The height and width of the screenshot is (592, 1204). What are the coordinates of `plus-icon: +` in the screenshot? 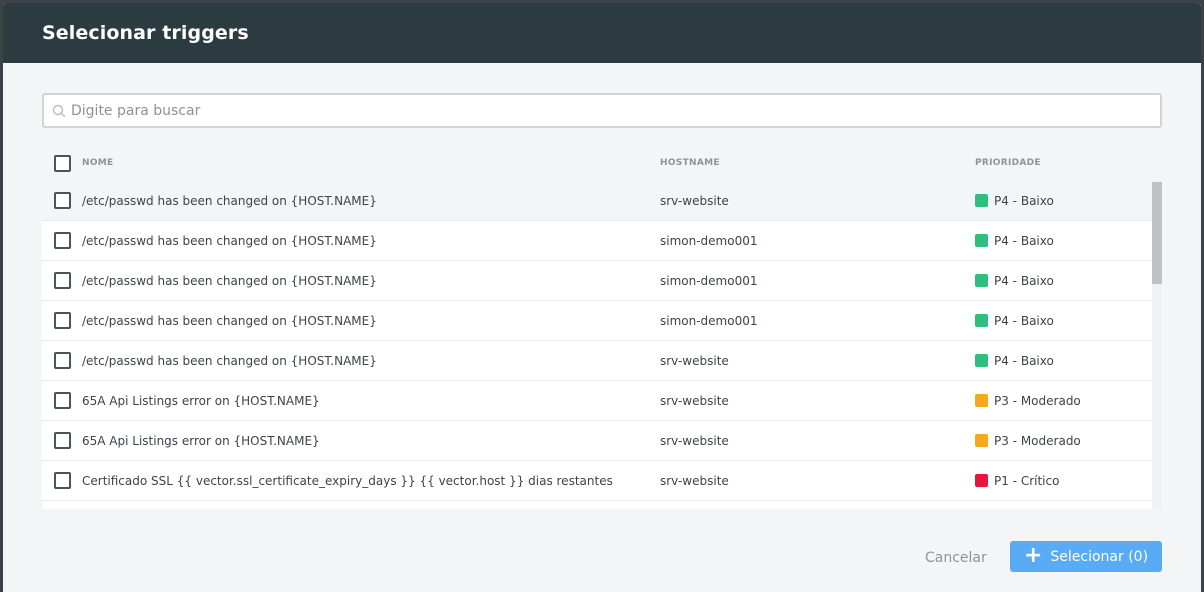 It's located at (1033, 555).